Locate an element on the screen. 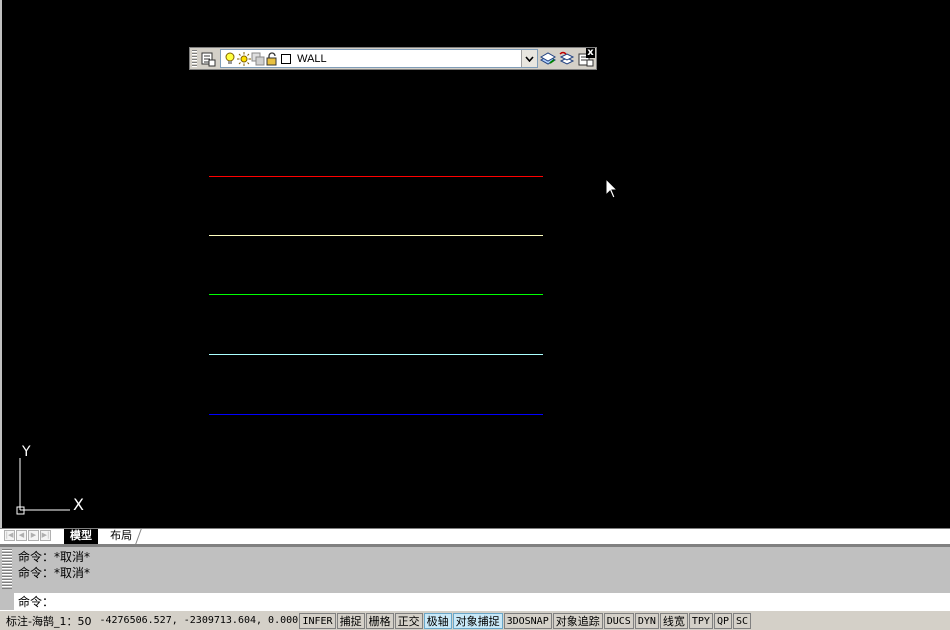 The image size is (950, 630). toggle-3dosnap: 3DOSNAP is located at coordinates (527, 620).